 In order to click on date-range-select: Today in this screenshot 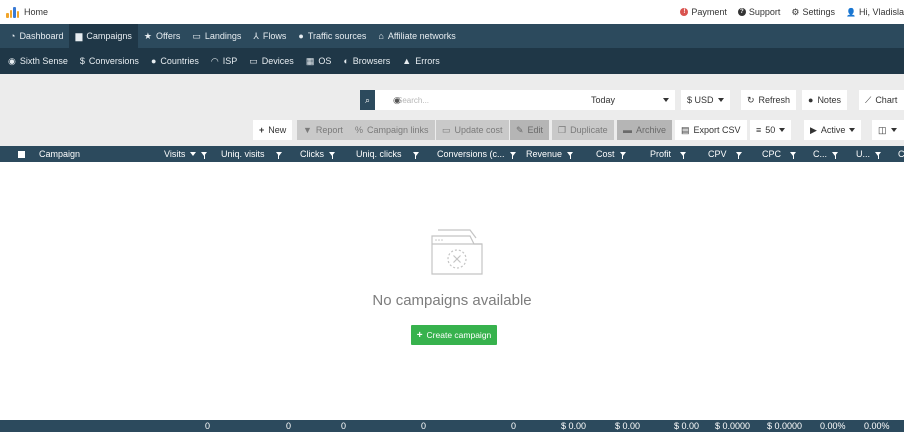, I will do `click(630, 100)`.